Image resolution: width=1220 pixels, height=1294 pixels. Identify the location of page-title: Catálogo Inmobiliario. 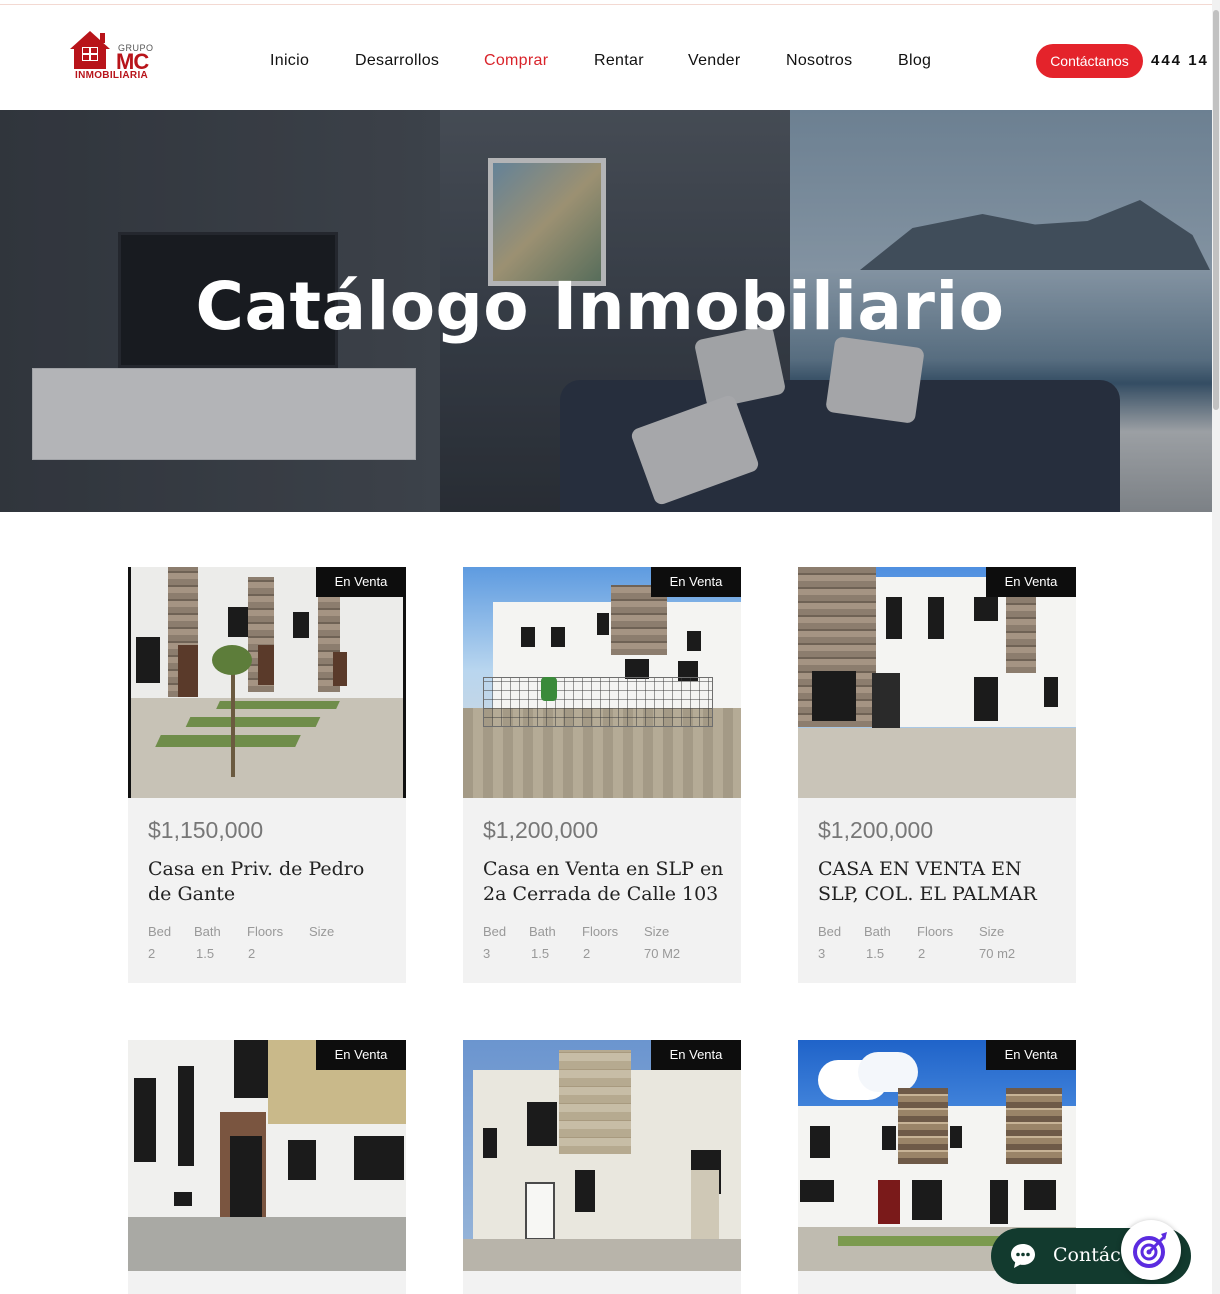
(600, 306).